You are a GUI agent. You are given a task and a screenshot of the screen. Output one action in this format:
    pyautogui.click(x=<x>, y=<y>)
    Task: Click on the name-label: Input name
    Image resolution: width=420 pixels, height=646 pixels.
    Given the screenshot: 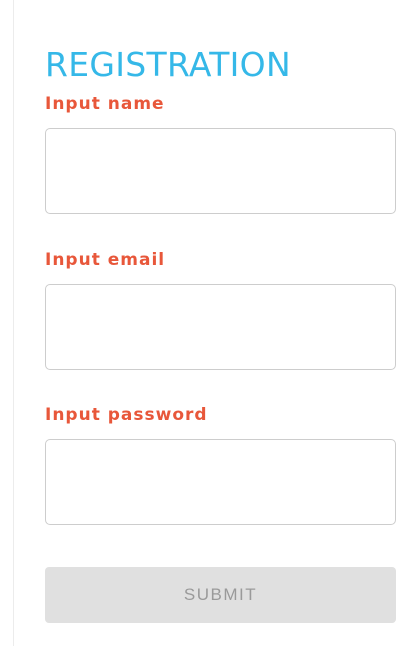 What is the action you would take?
    pyautogui.click(x=105, y=104)
    